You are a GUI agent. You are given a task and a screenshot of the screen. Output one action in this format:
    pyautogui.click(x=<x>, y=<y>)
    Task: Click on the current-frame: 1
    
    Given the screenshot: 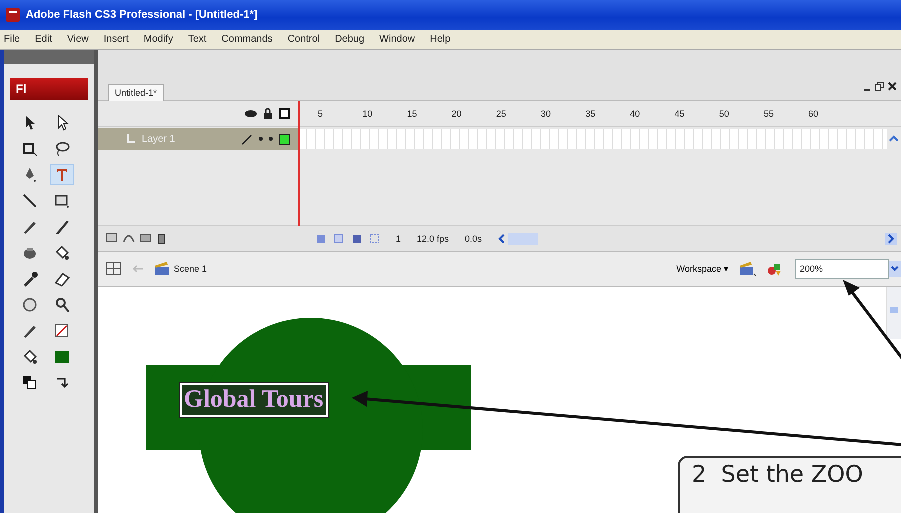 What is the action you would take?
    pyautogui.click(x=399, y=239)
    